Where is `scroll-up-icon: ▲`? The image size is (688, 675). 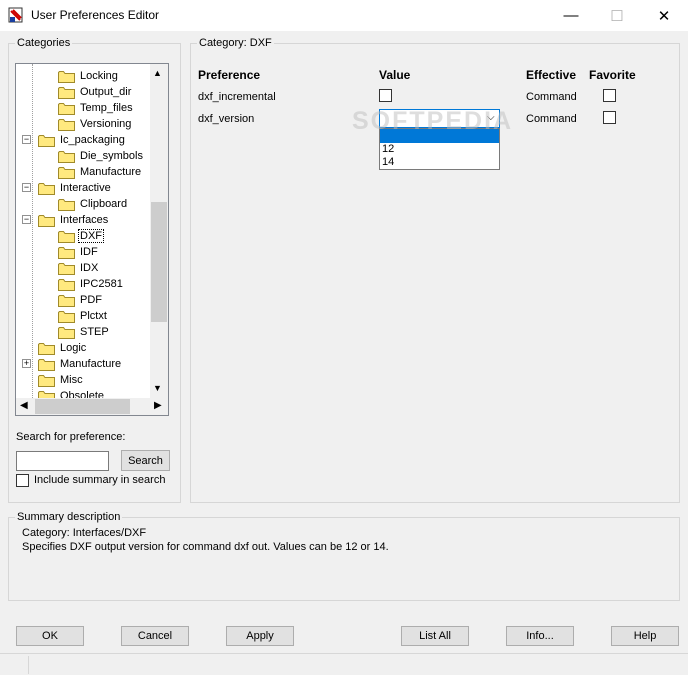
scroll-up-icon: ▲ is located at coordinates (157, 73).